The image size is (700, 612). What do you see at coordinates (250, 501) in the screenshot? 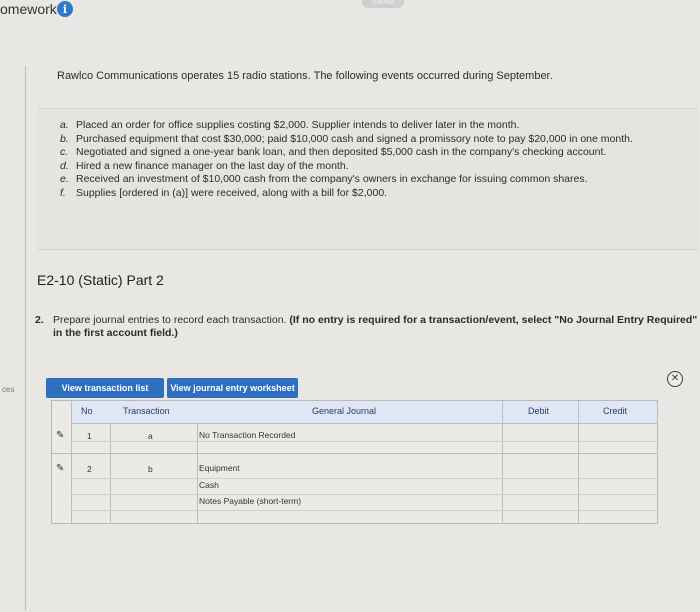
I see `account-field: Notes Payable (short-term)` at bounding box center [250, 501].